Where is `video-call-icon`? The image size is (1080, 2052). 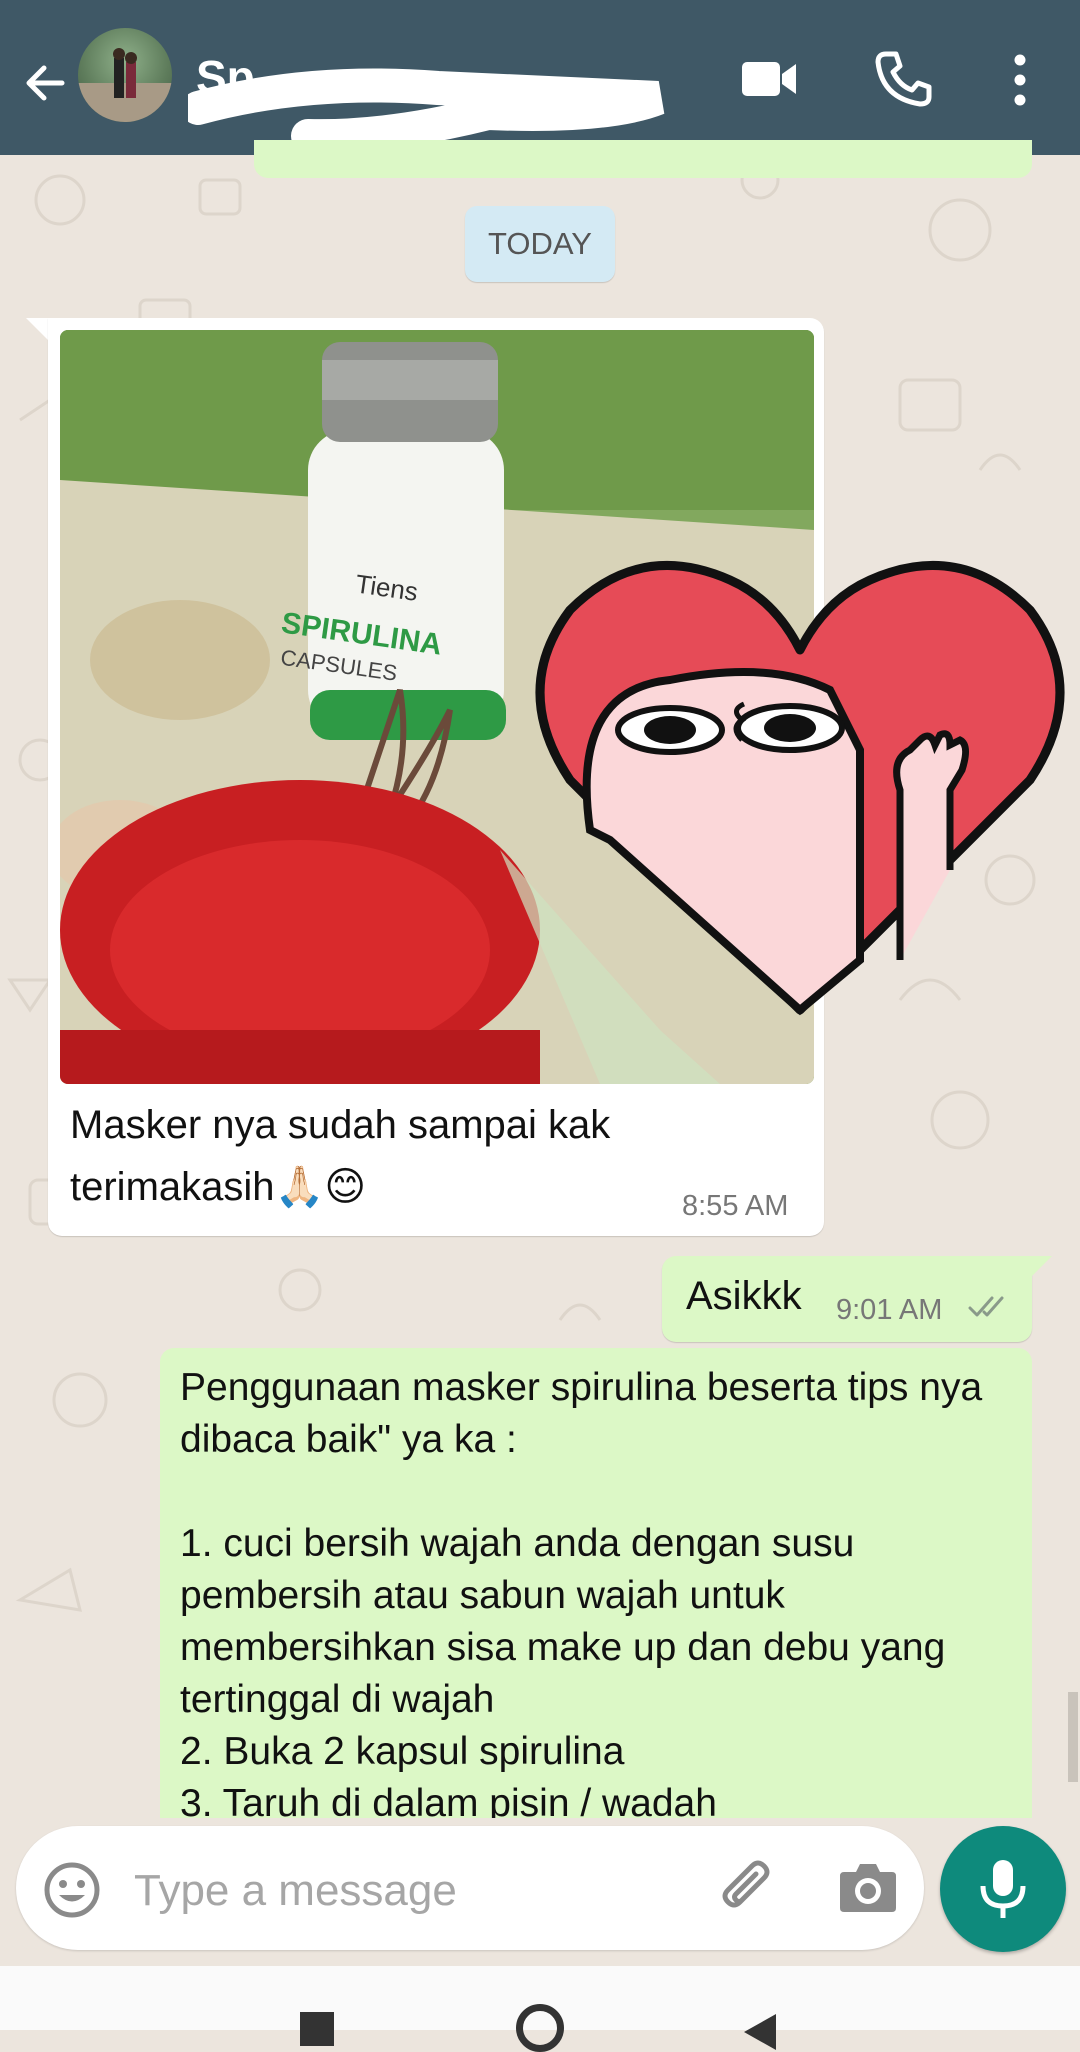 video-call-icon is located at coordinates (769, 79).